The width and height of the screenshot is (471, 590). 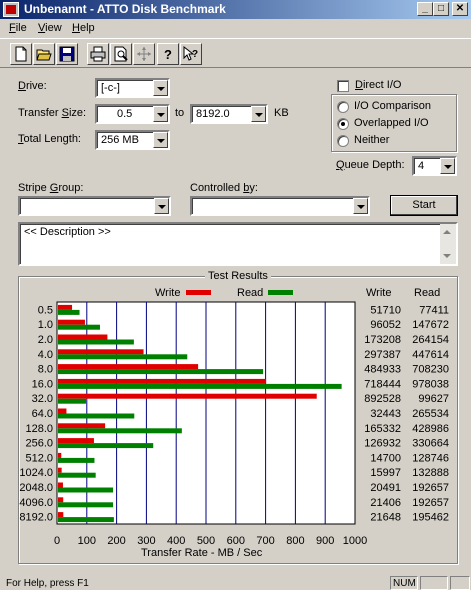 I want to click on y-tick-label: 1.0, so click(x=45, y=325).